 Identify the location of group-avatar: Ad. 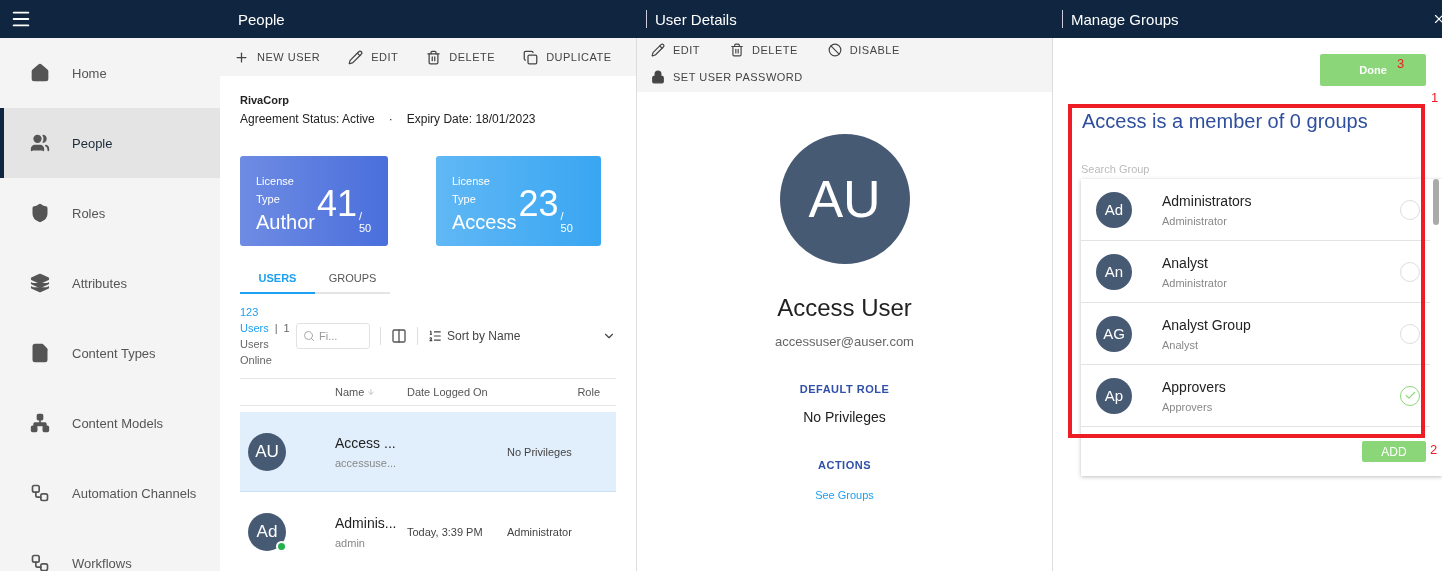
(1114, 209).